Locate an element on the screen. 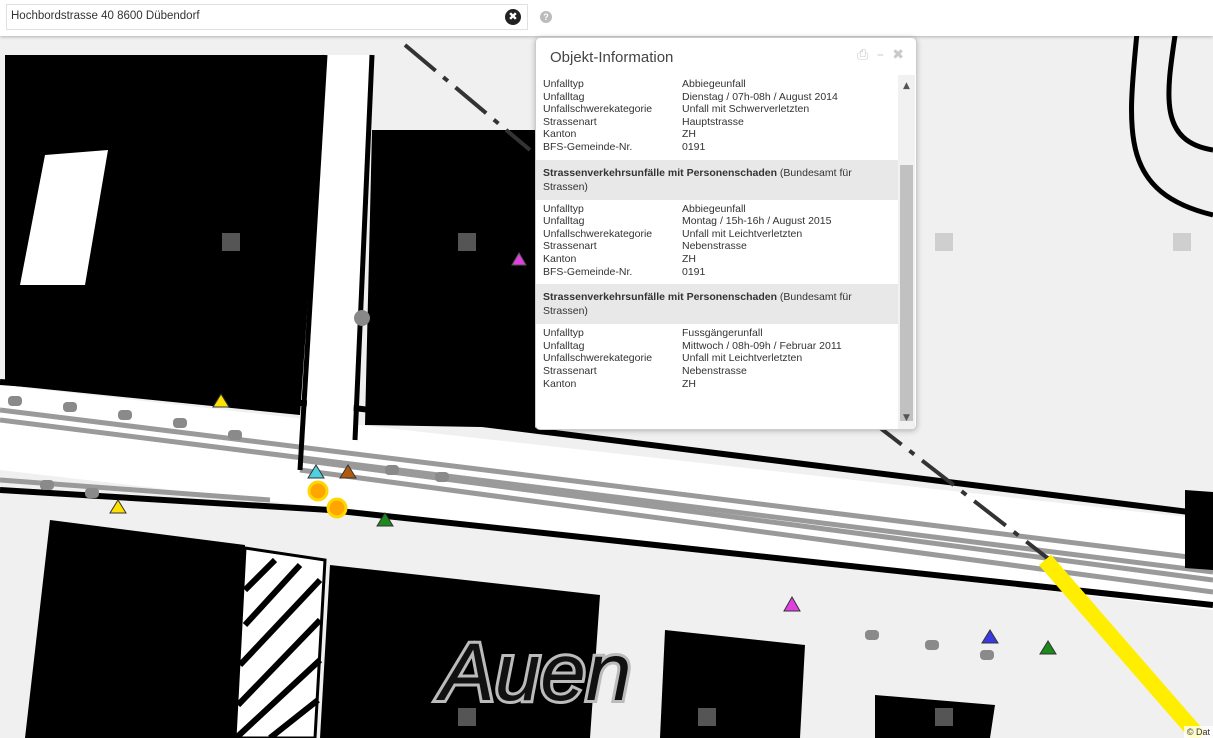  print-icon: ⎙ is located at coordinates (863, 55).